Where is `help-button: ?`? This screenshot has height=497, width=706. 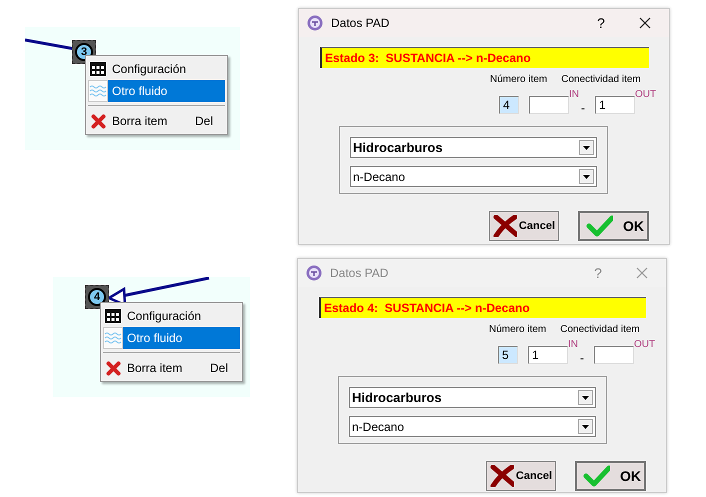 help-button: ? is located at coordinates (601, 23).